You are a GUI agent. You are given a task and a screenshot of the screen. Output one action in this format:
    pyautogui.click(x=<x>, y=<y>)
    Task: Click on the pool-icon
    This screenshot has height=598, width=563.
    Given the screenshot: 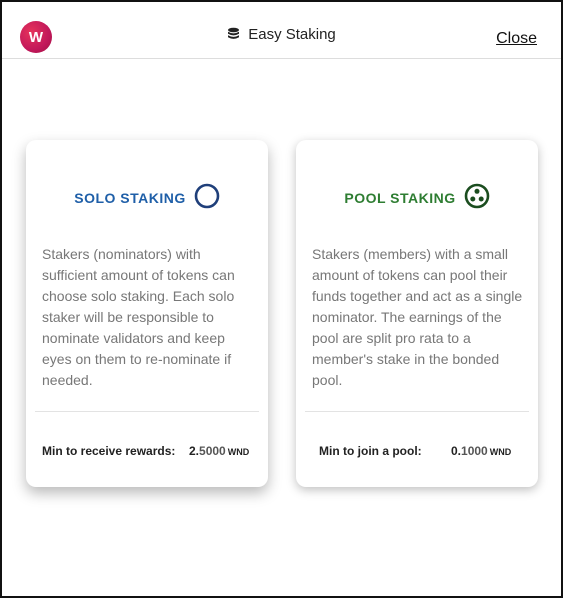 What is the action you would take?
    pyautogui.click(x=477, y=198)
    